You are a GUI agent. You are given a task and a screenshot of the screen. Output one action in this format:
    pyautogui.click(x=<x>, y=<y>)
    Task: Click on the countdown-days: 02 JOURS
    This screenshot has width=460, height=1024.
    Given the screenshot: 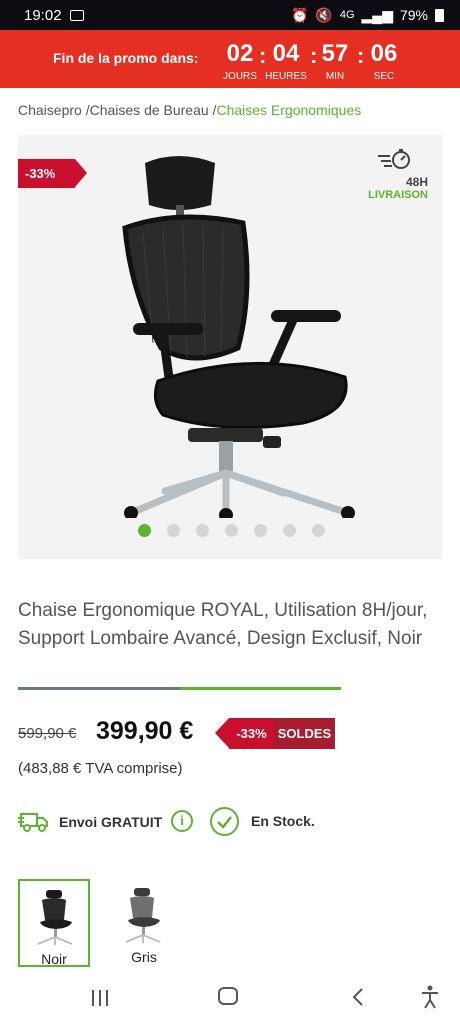 What is the action you would take?
    pyautogui.click(x=240, y=61)
    